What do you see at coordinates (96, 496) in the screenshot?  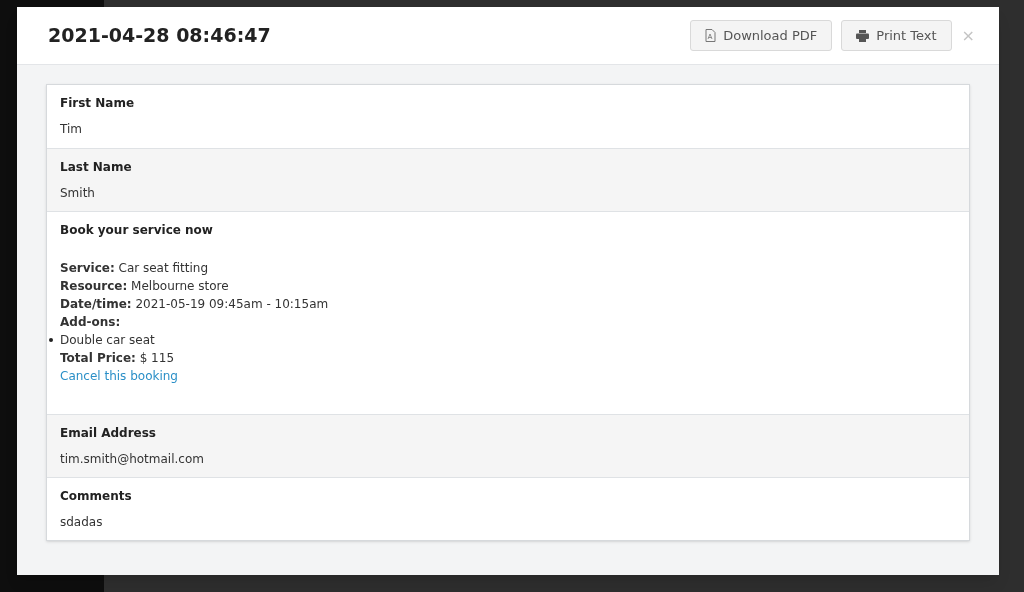 I see `field-label: Comments` at bounding box center [96, 496].